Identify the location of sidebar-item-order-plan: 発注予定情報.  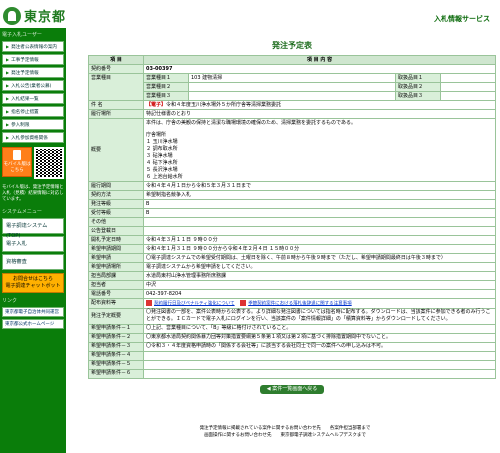
(33, 72).